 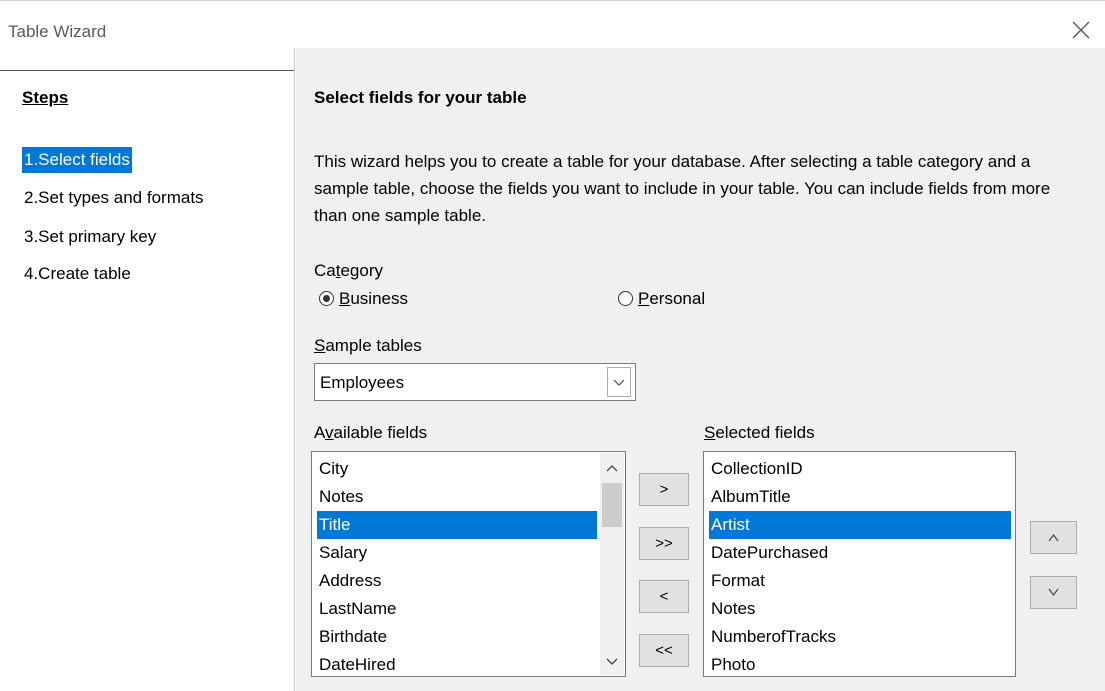 I want to click on list-item: AlbumTitle, so click(x=750, y=497).